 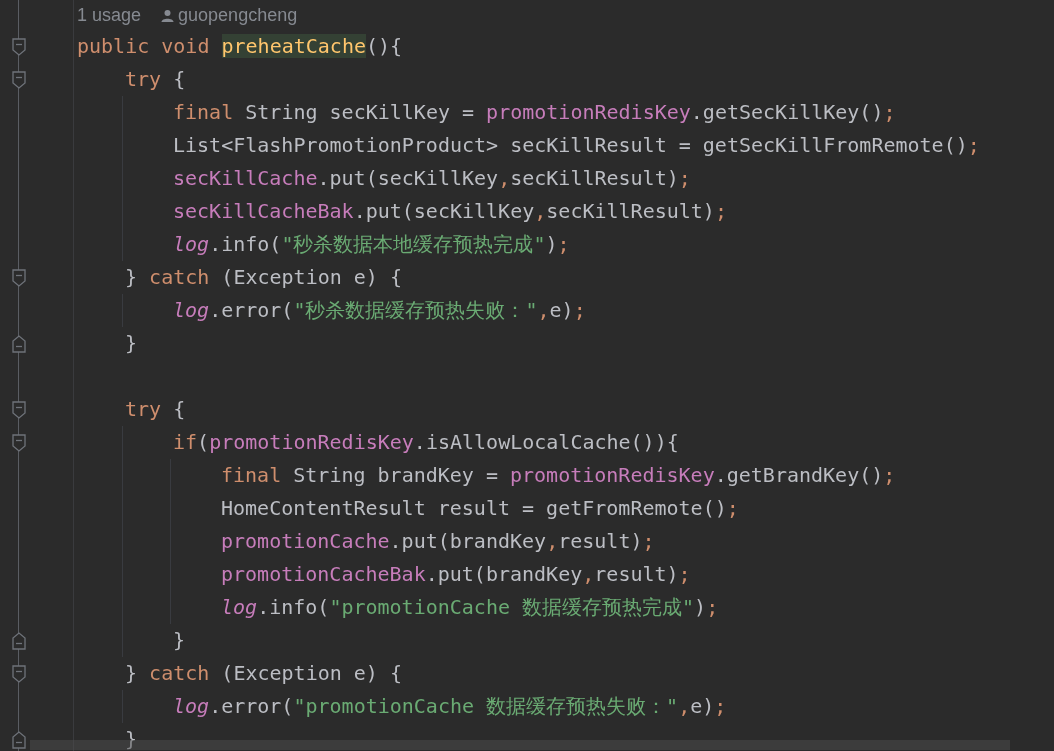 I want to click on code-line: HomeContentResult result = getFromRemote();, so click(x=480, y=508).